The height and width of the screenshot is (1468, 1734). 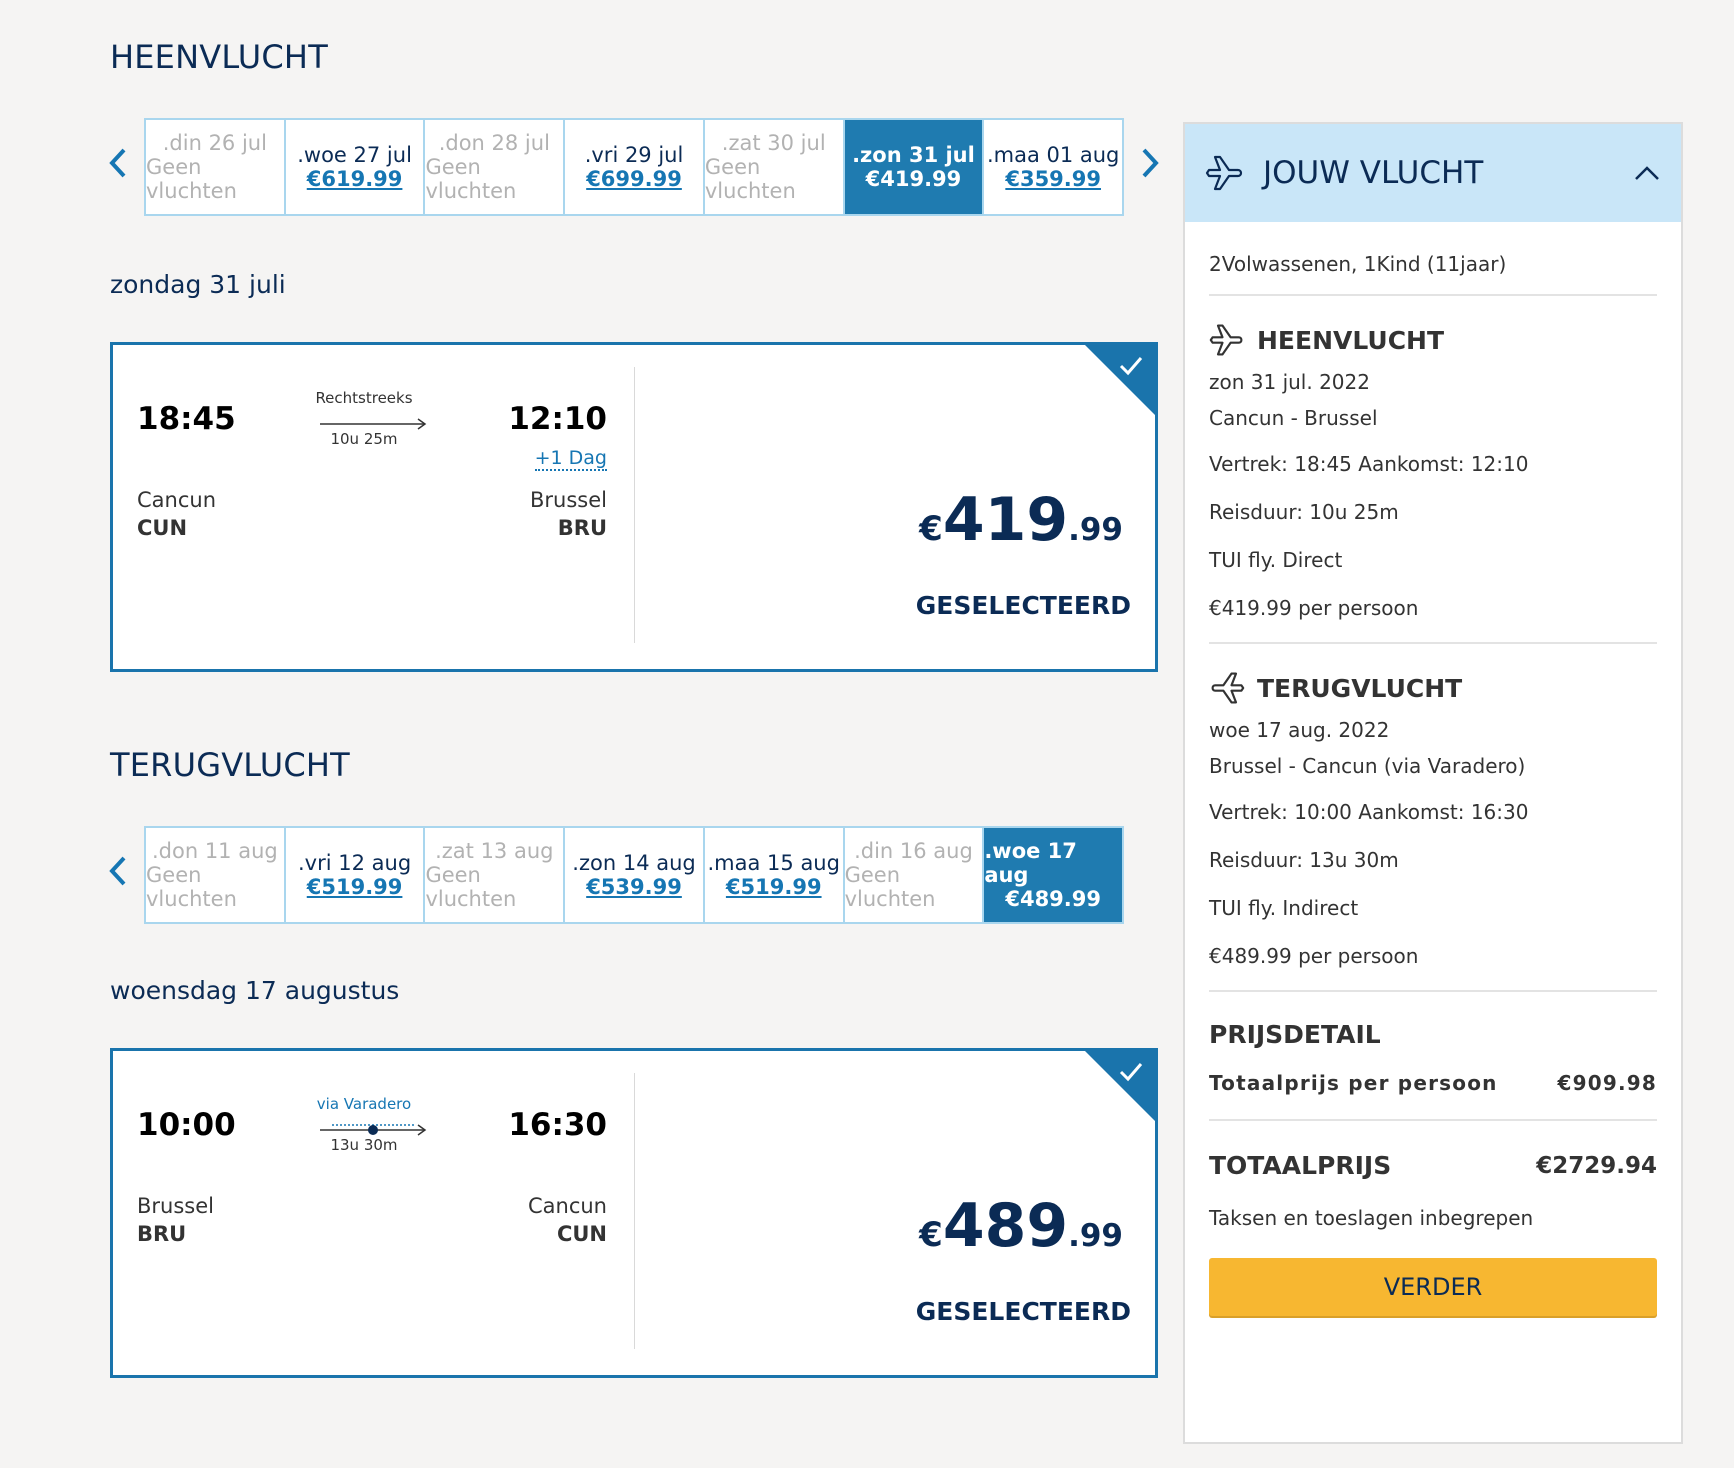 I want to click on outbound-day: .maa 01 aug €359.99, so click(x=1053, y=167).